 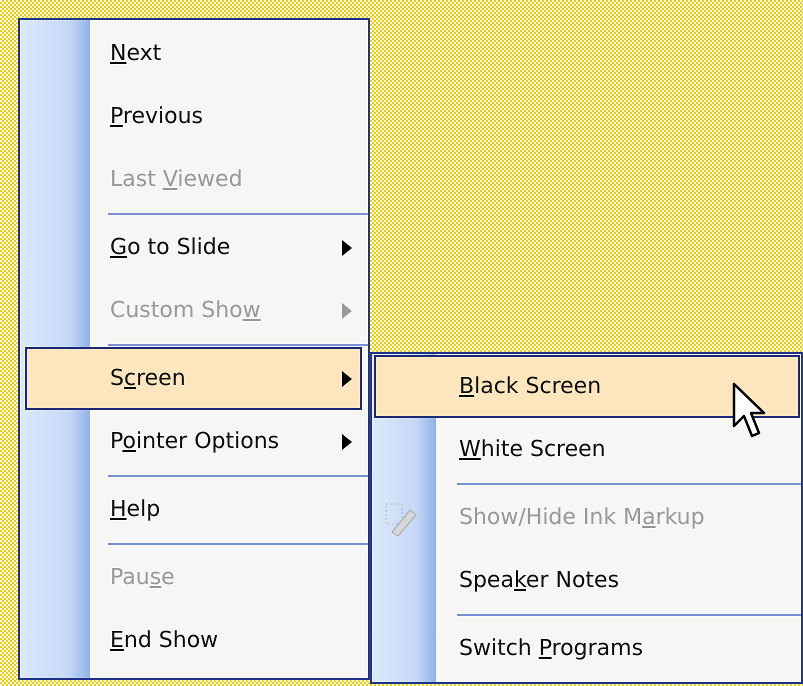 I want to click on menu-item: White Screen, so click(x=587, y=449).